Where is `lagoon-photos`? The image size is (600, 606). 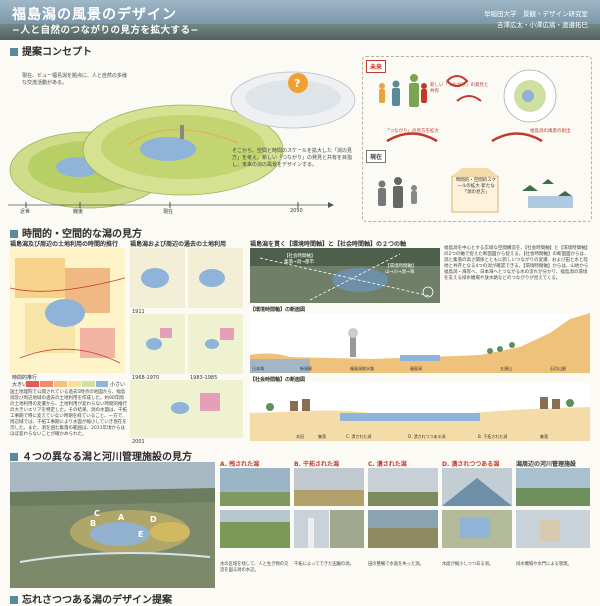
lagoon-photos is located at coordinates (405, 508).